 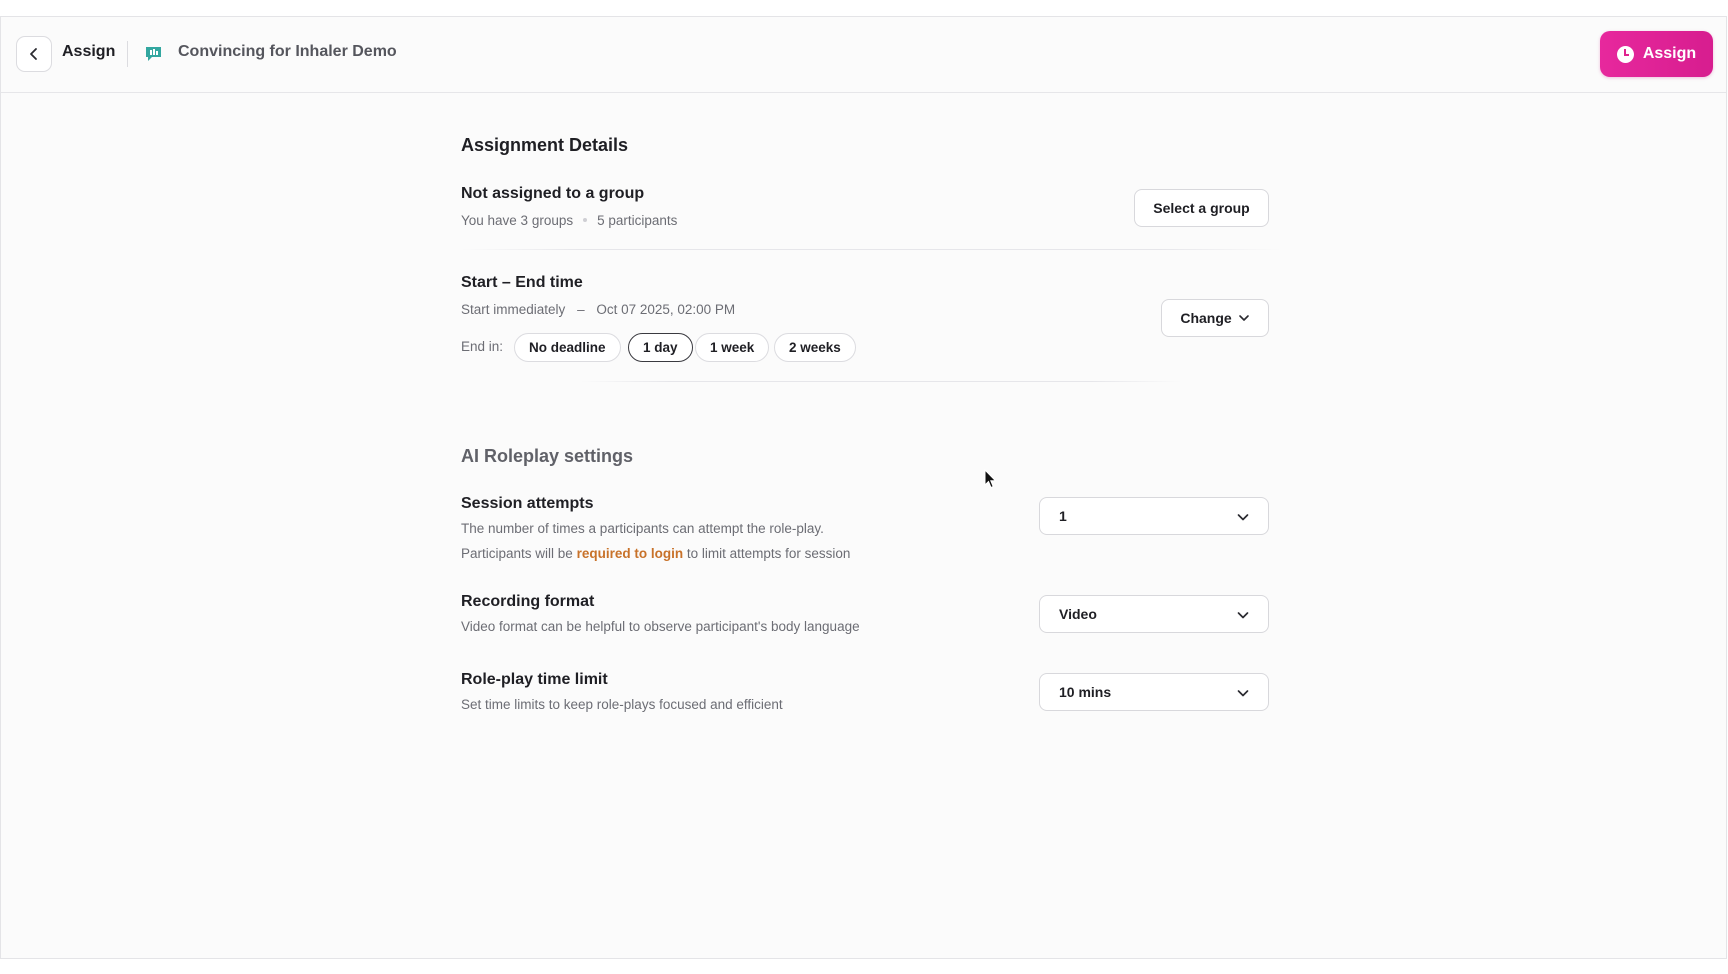 What do you see at coordinates (528, 601) in the screenshot?
I see `recording-format-title: Recording format` at bounding box center [528, 601].